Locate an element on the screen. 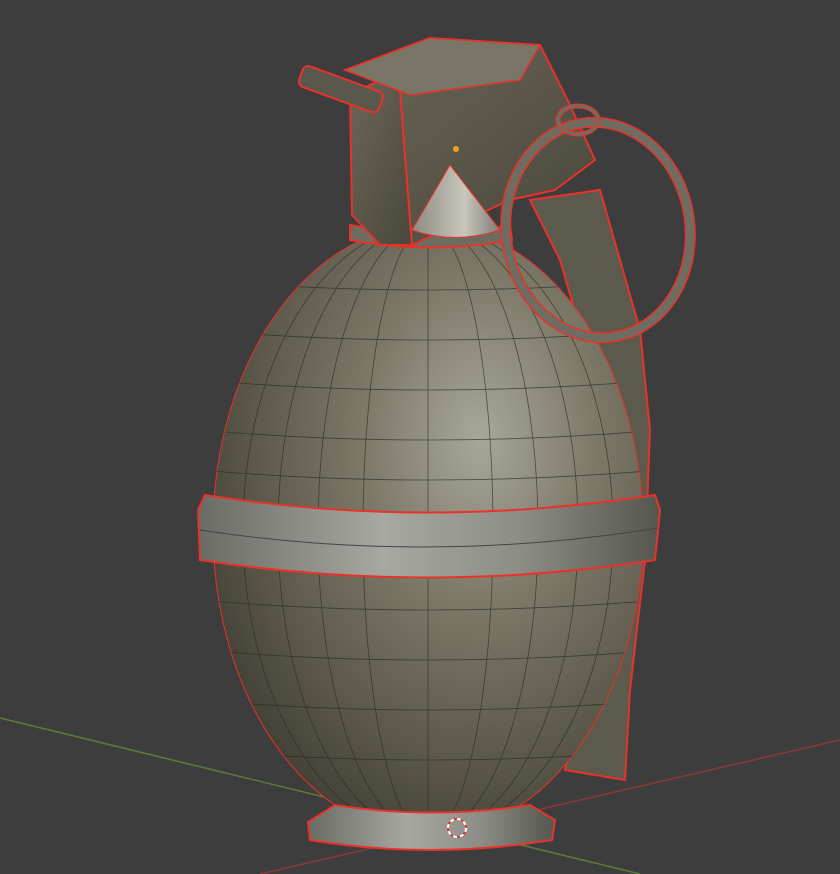 Image resolution: width=840 pixels, height=874 pixels. origin-dot is located at coordinates (456, 149).